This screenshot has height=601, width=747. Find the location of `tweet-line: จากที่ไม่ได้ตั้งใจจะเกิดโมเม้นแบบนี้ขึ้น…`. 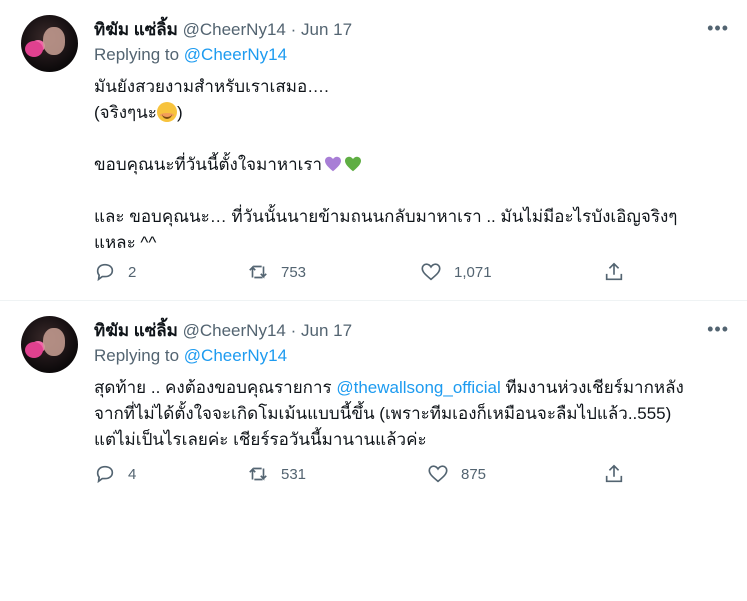

tweet-line: จากที่ไม่ได้ตั้งใจจะเกิดโมเม้นแบบนี้ขึ้น… is located at coordinates (383, 413).